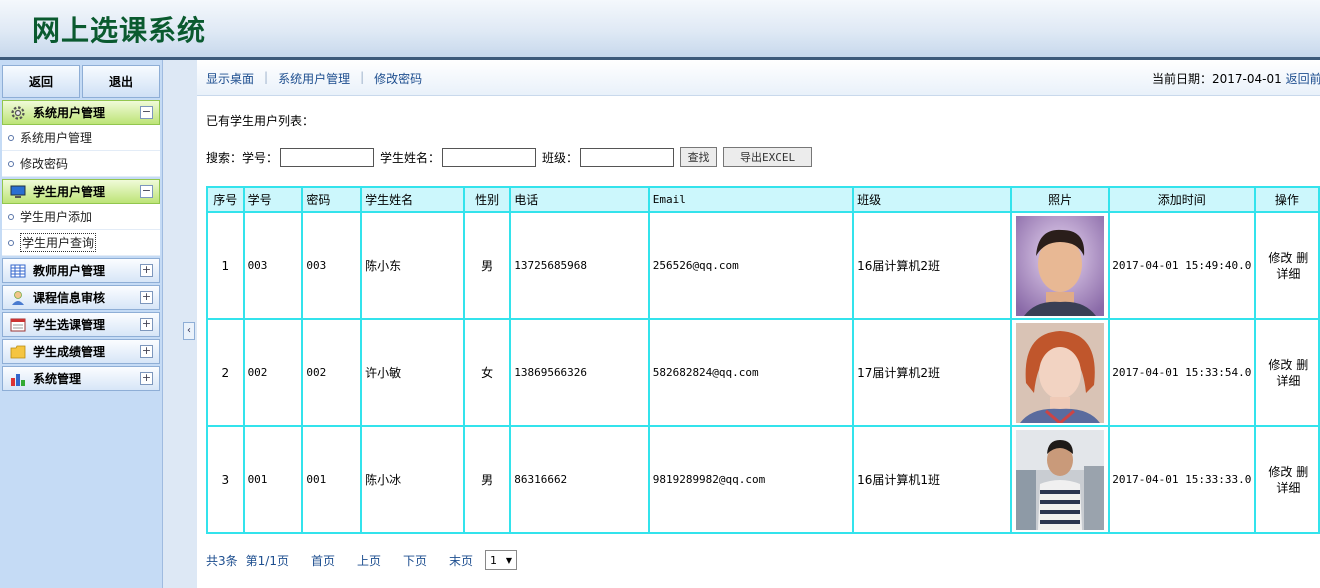 This screenshot has width=1320, height=588. I want to click on go-back-link: 返回前一, so click(1303, 79).